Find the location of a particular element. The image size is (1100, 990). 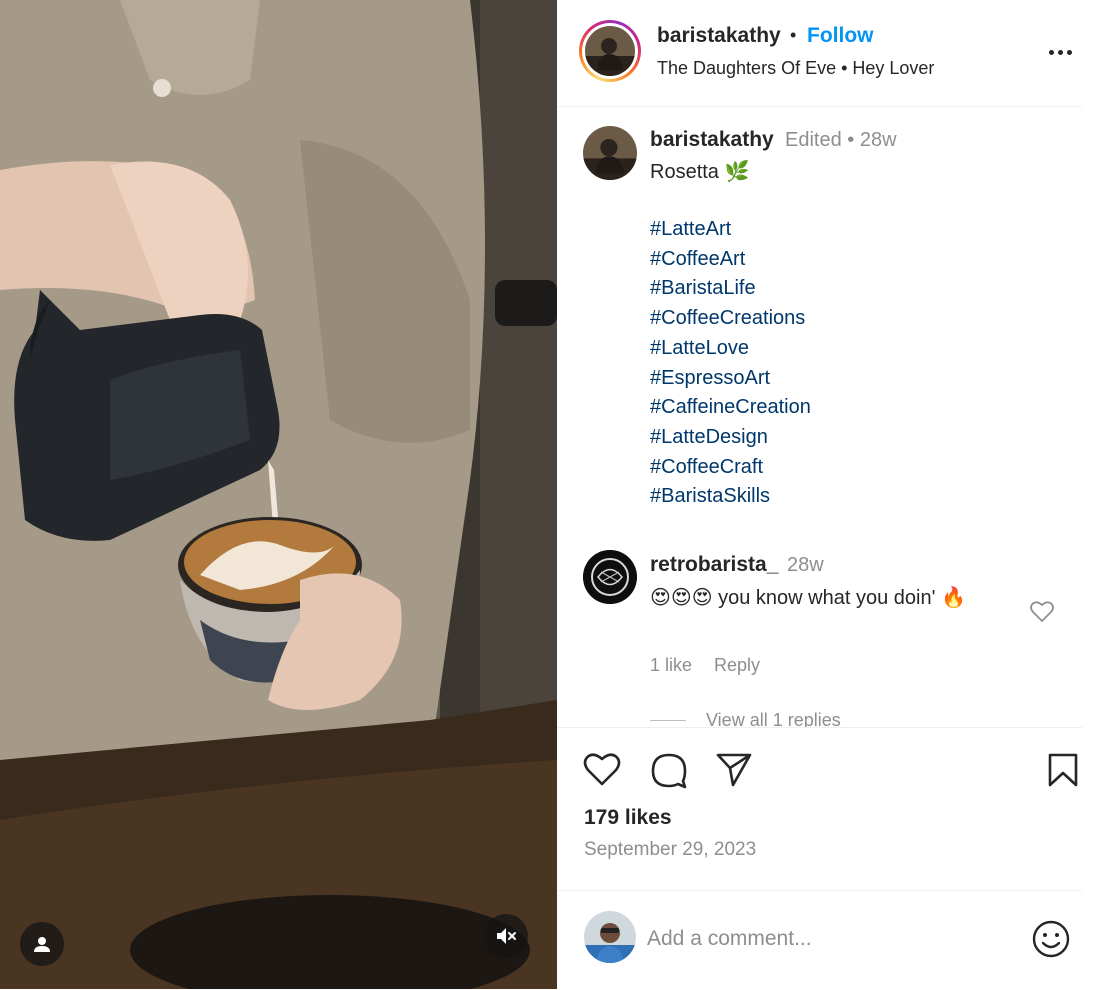

hashtag-link: #LatteLove is located at coordinates (730, 349).